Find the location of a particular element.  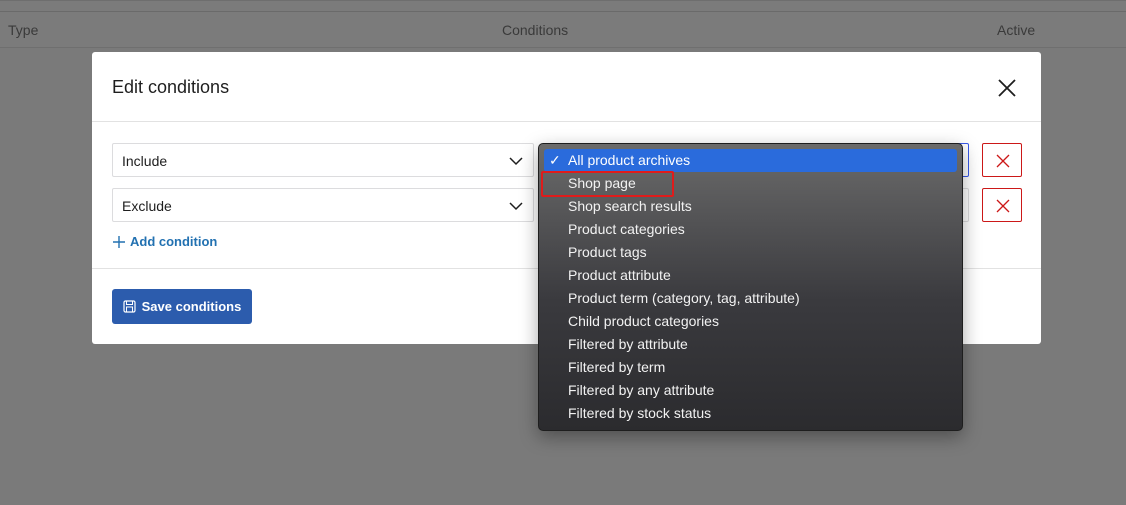

save-conditions-button: Save conditions is located at coordinates (182, 306).